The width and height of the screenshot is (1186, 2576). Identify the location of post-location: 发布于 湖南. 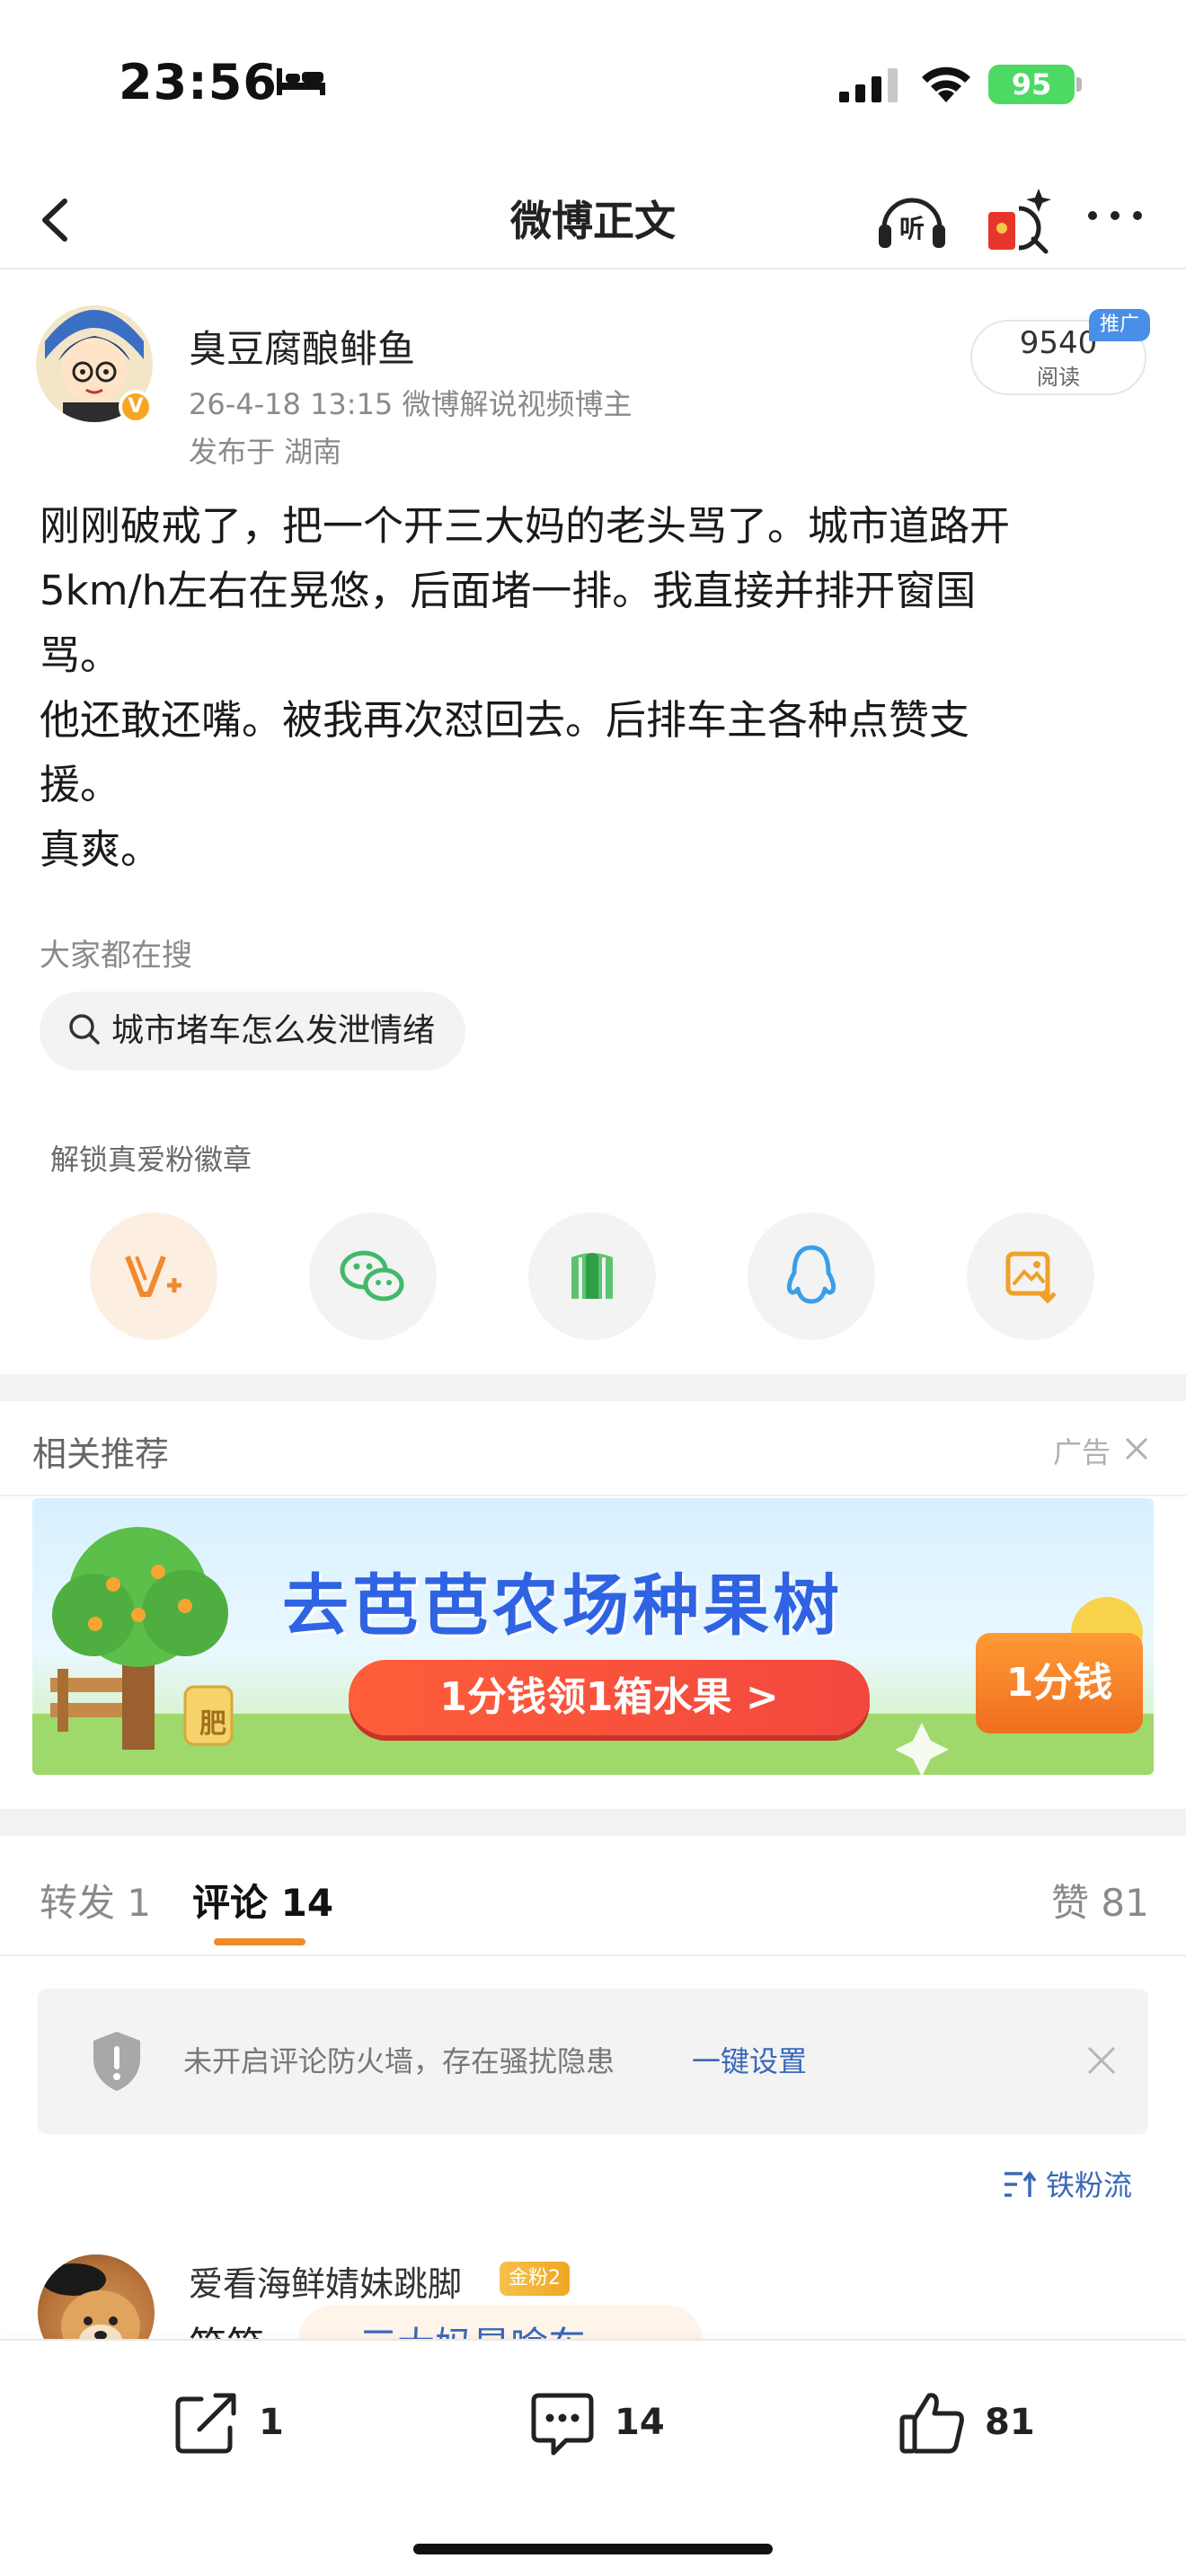
(265, 452).